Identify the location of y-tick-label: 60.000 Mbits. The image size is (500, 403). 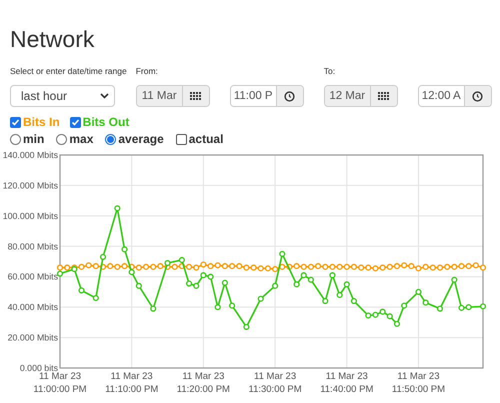
(33, 277).